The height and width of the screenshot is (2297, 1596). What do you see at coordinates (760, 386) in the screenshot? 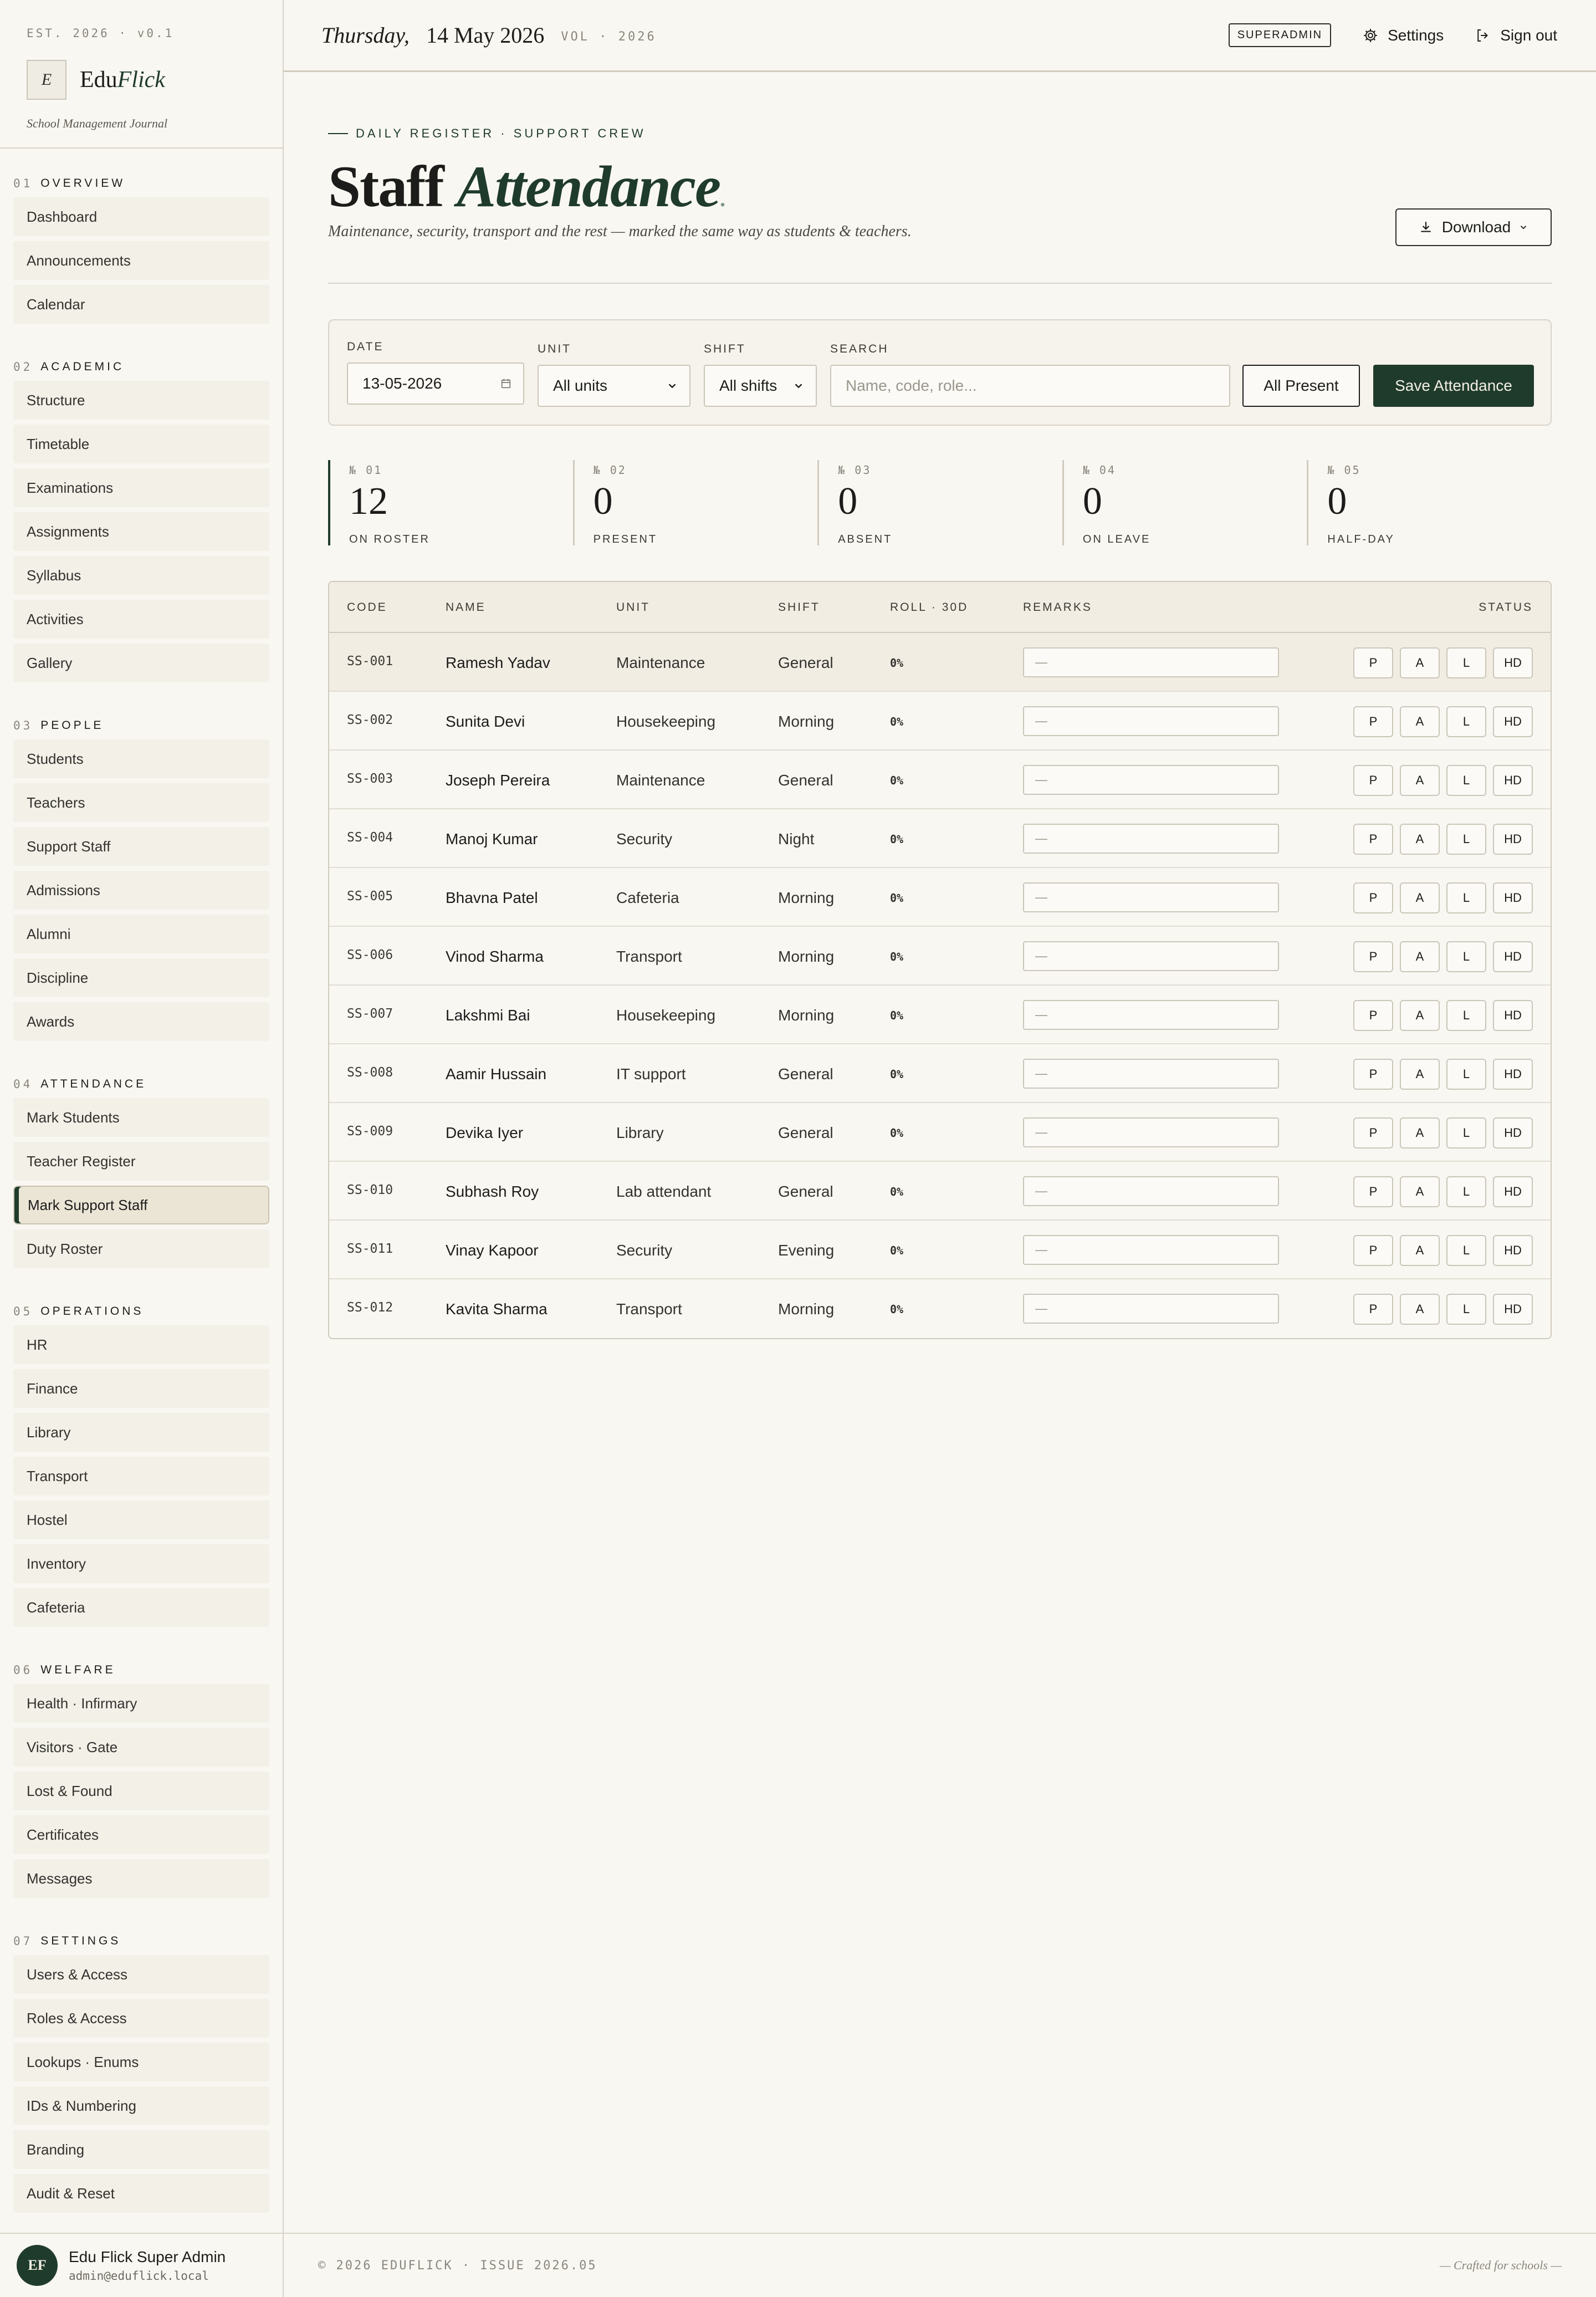
I see `shift-select: All shifts` at bounding box center [760, 386].